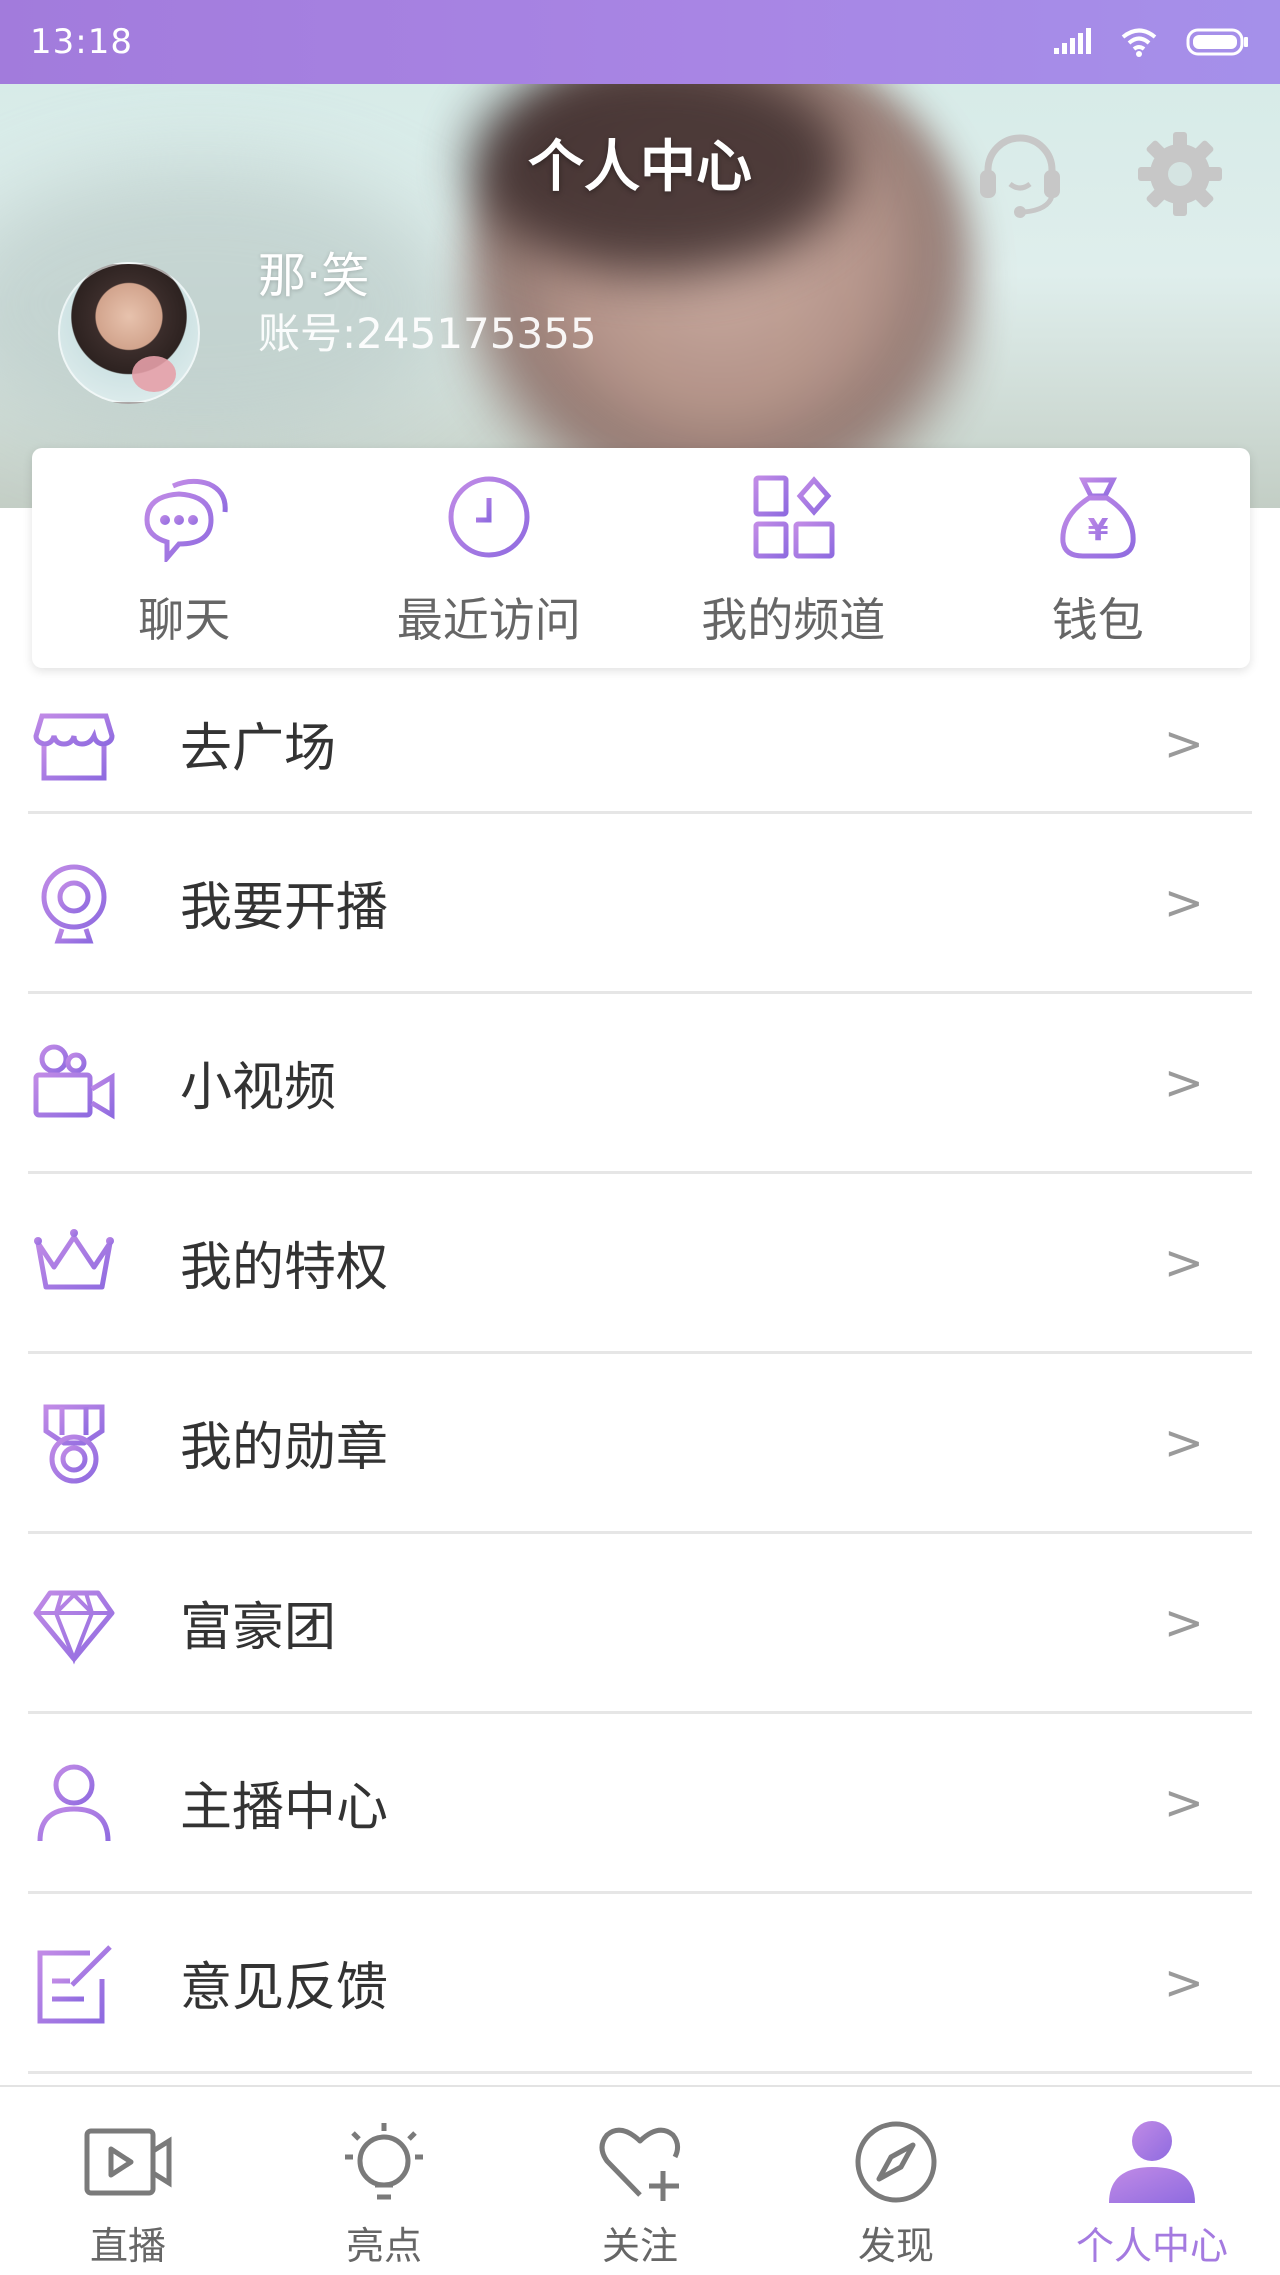  What do you see at coordinates (793, 620) in the screenshot?
I see `quick-action-label: 我的频道` at bounding box center [793, 620].